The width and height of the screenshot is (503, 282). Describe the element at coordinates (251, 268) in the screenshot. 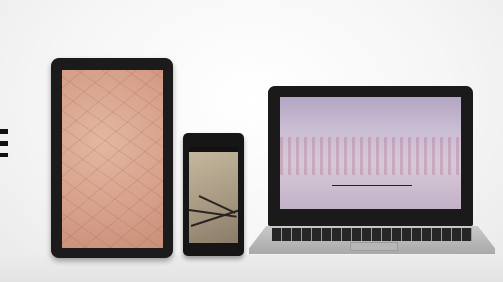

I see `table-surface` at that location.